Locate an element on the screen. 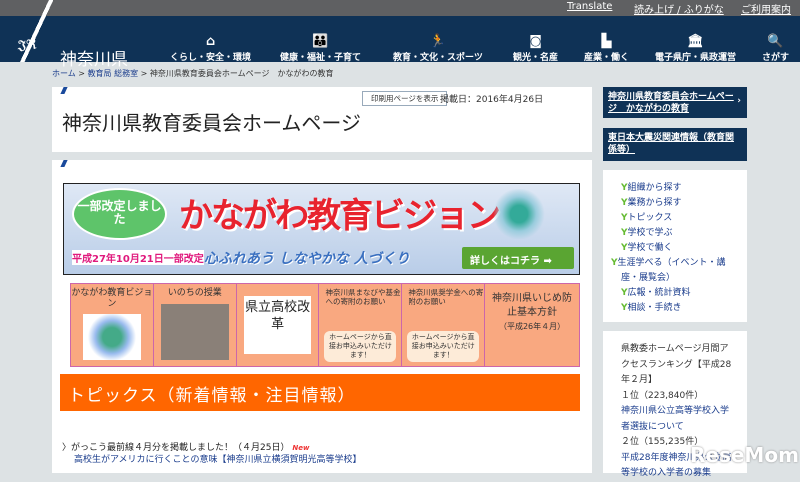 This screenshot has width=800, height=482. topics-heading: トピックス（新着情報・注目情報） is located at coordinates (320, 392).